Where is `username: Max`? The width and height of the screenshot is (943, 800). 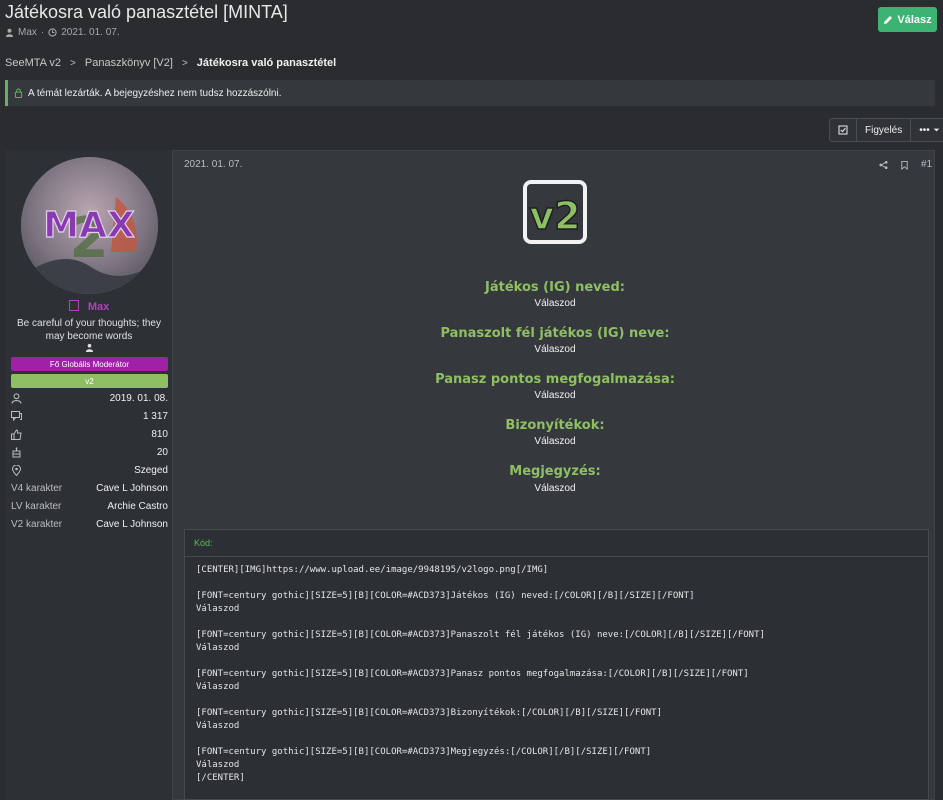 username: Max is located at coordinates (89, 306).